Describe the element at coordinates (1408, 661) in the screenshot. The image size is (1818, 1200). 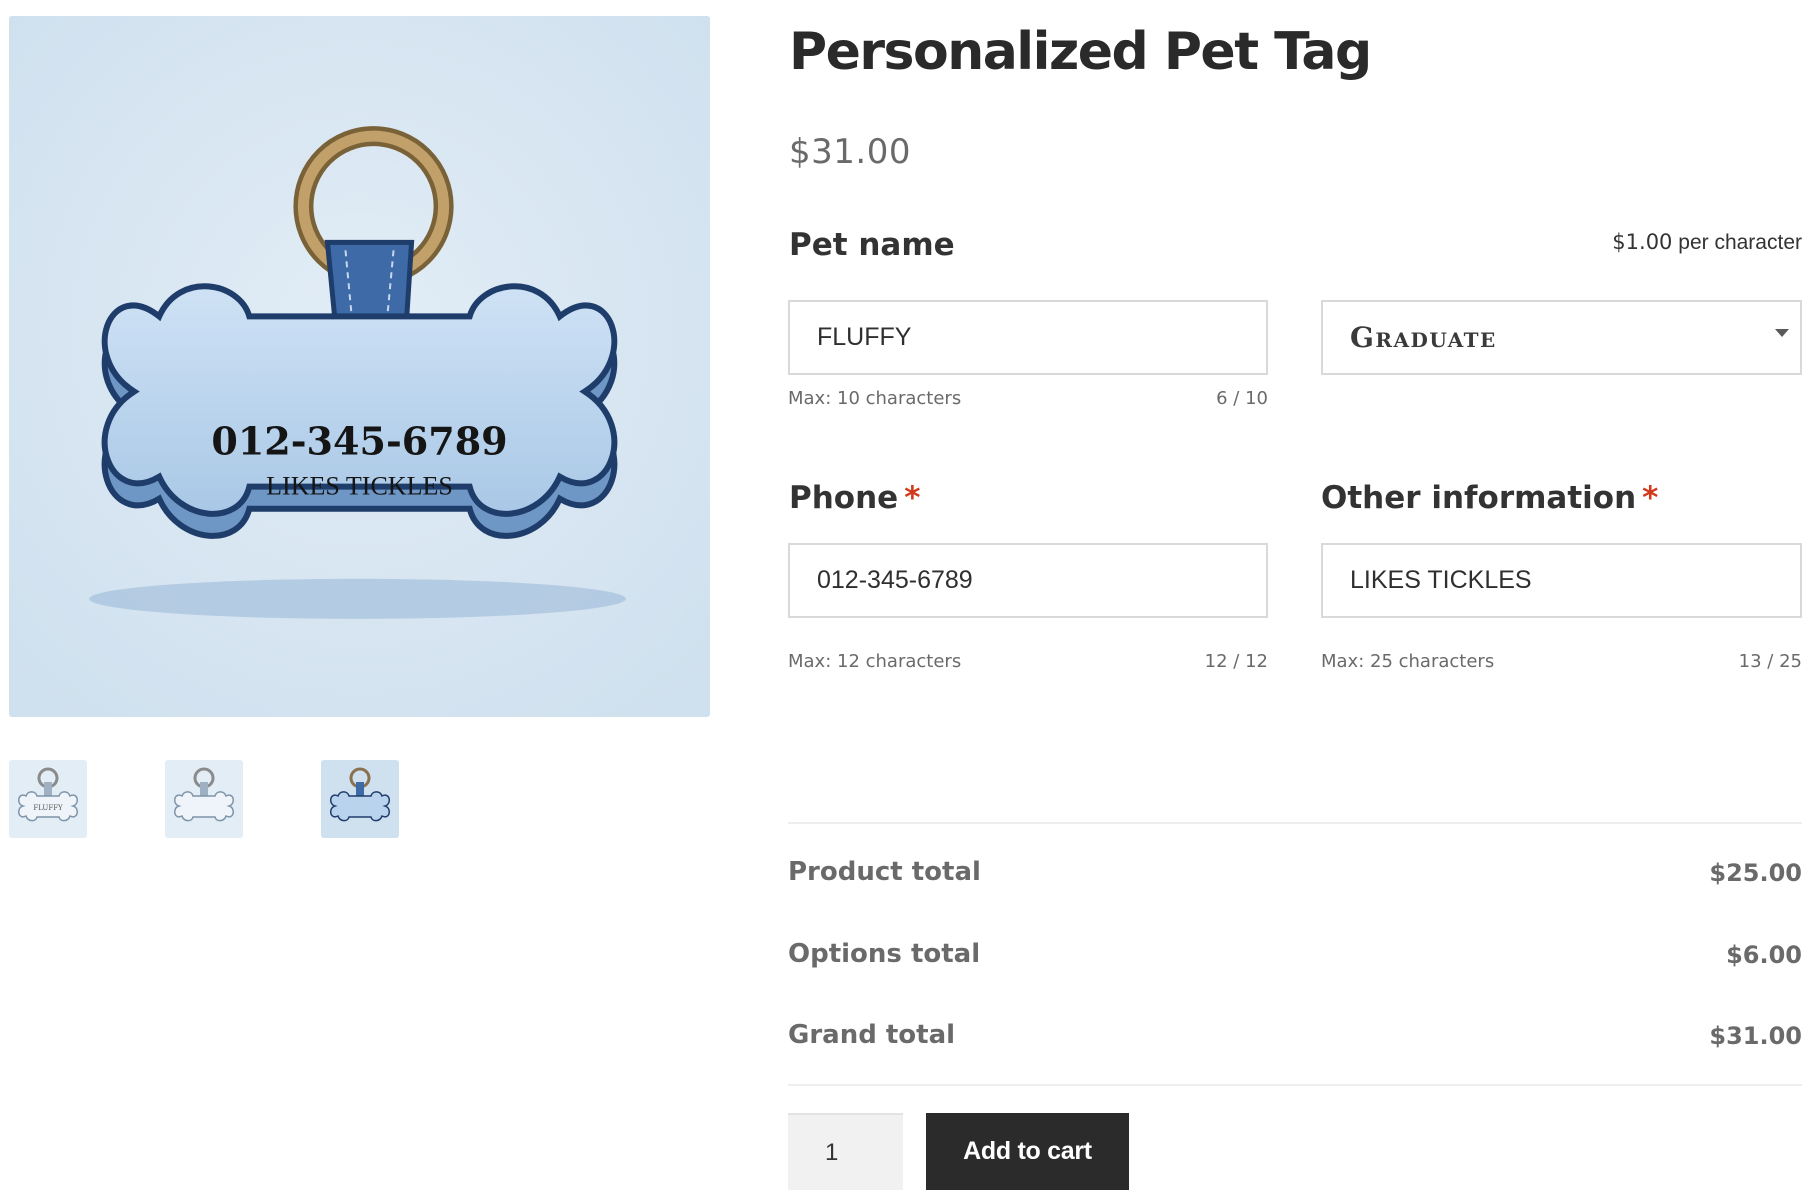
I see `other-information-max-hint: Max: 25 characters` at that location.